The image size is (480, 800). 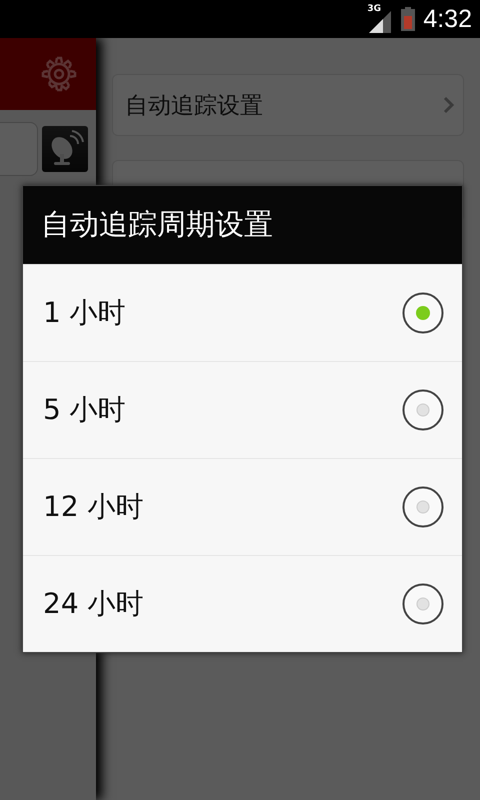 I want to click on dialog-title: 自动追踪周期设置, so click(x=242, y=225).